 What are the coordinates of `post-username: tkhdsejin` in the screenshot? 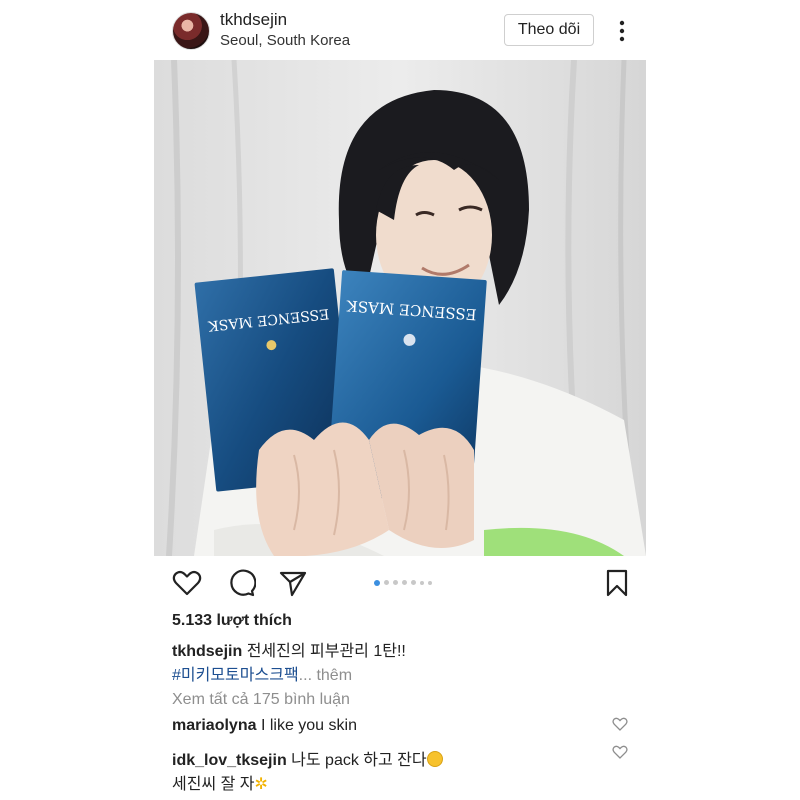 It's located at (253, 20).